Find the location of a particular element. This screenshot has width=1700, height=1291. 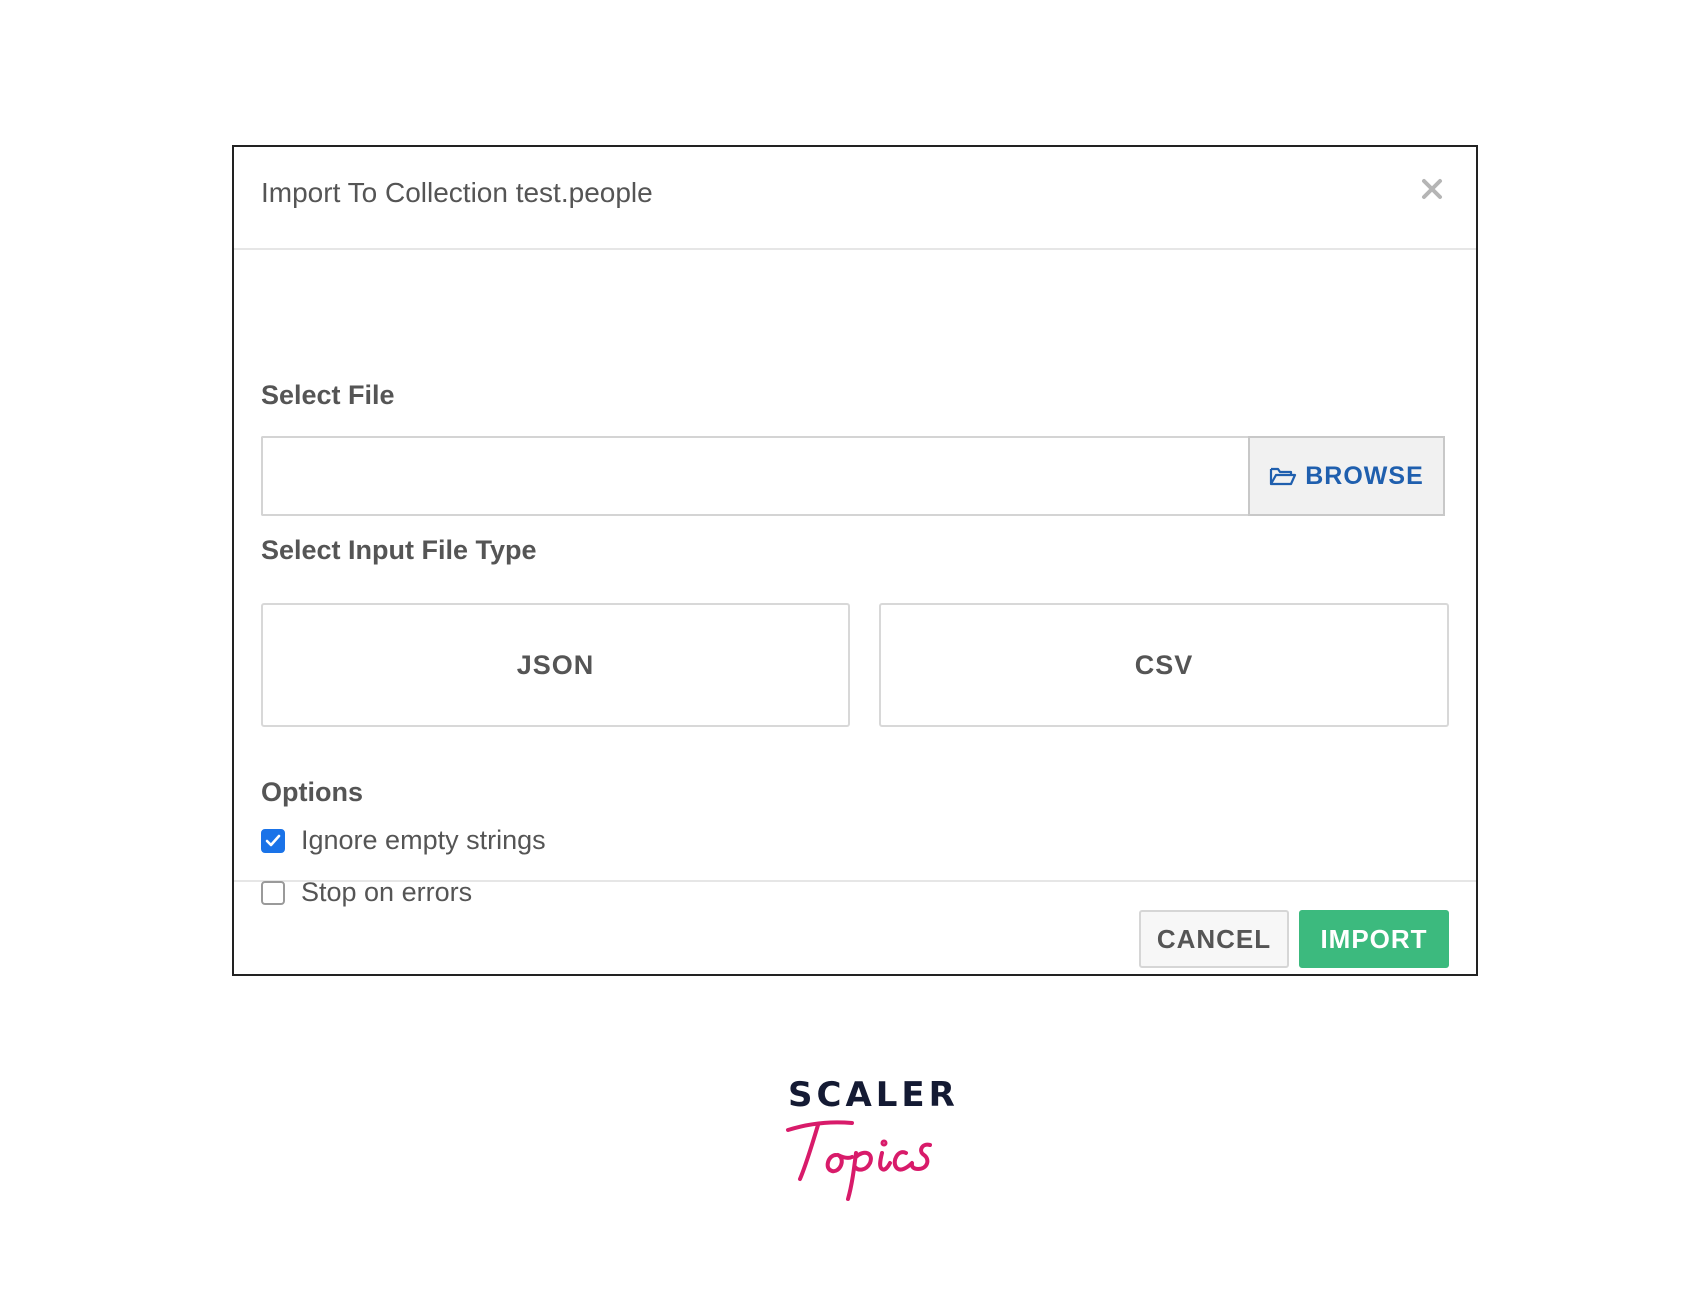

scaler-topics-logo: SCALER is located at coordinates (857, 1135).